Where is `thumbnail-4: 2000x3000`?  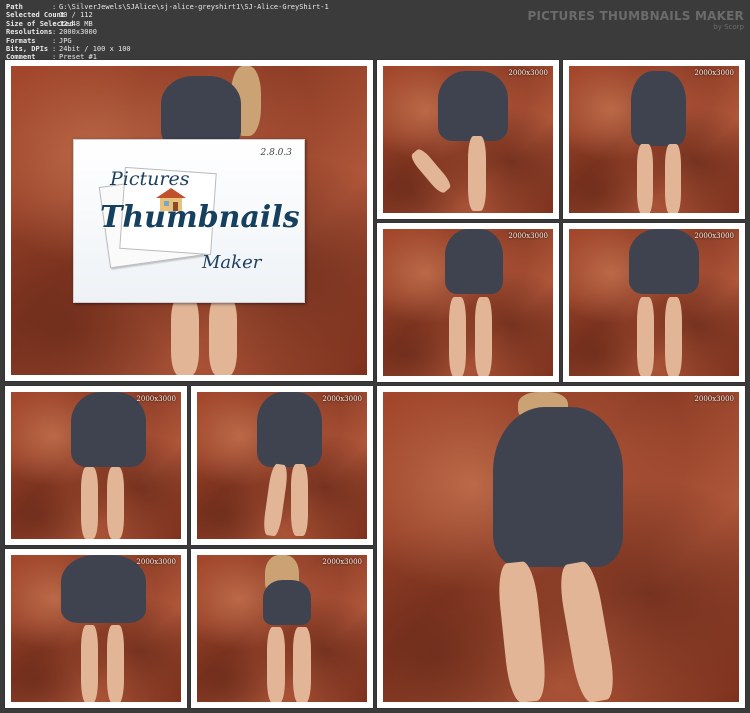 thumbnail-4: 2000x3000 is located at coordinates (654, 302).